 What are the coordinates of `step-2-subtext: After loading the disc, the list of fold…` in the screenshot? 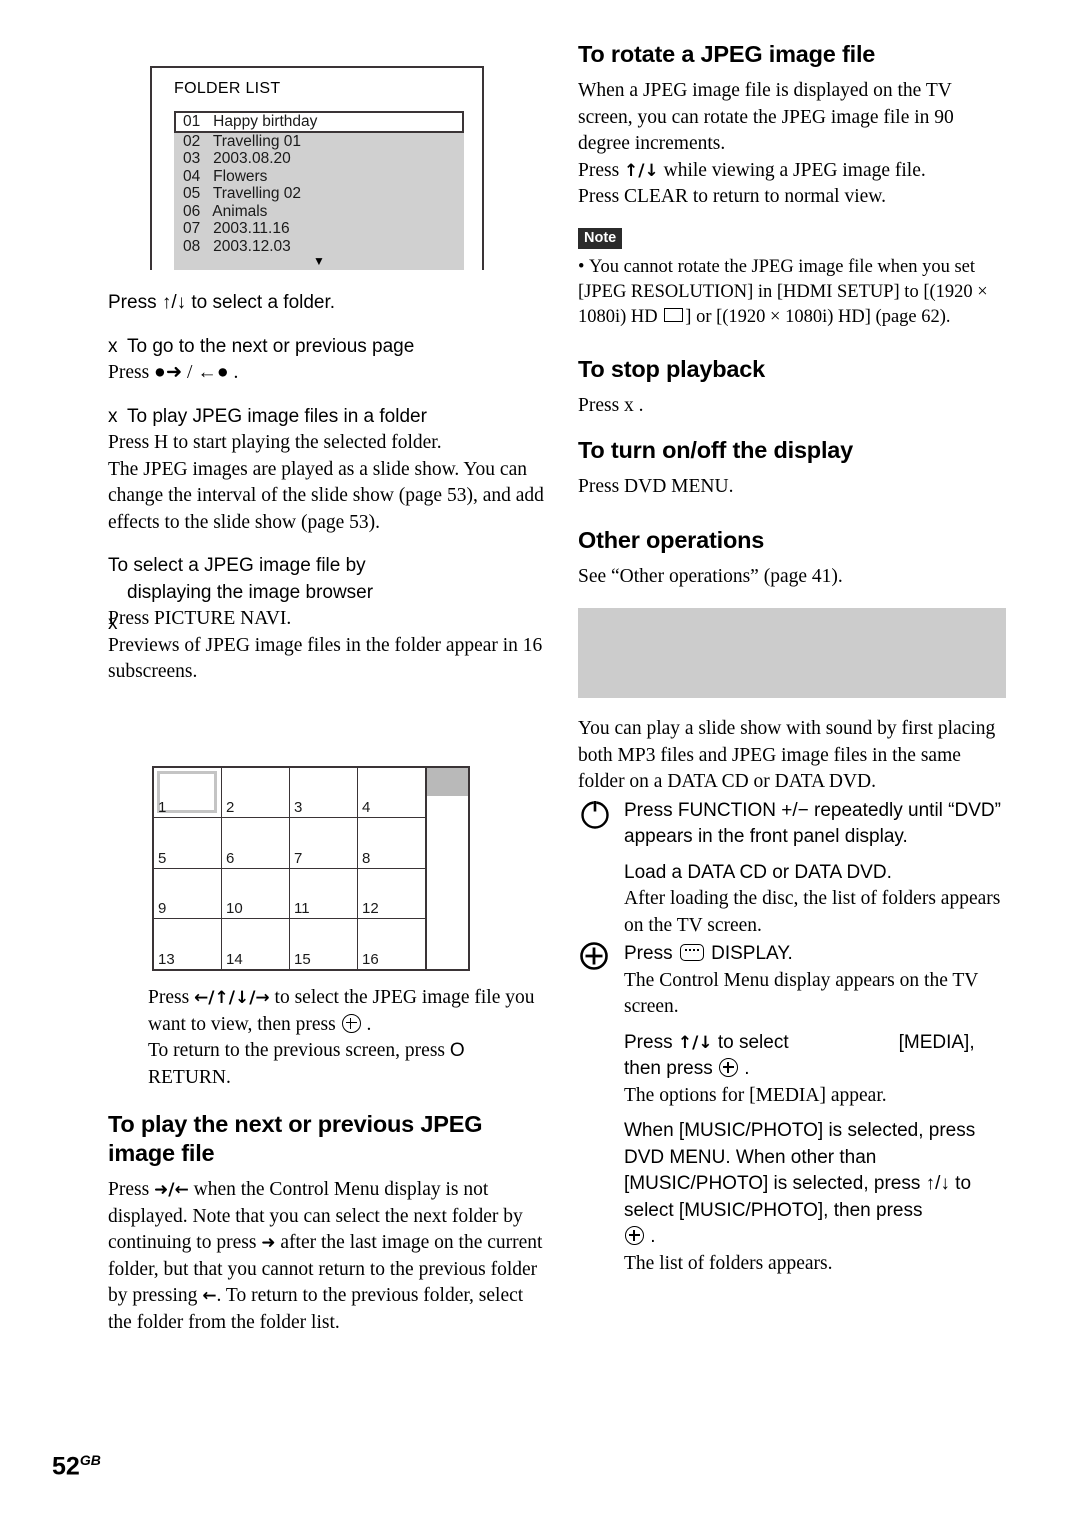 It's located at (812, 912).